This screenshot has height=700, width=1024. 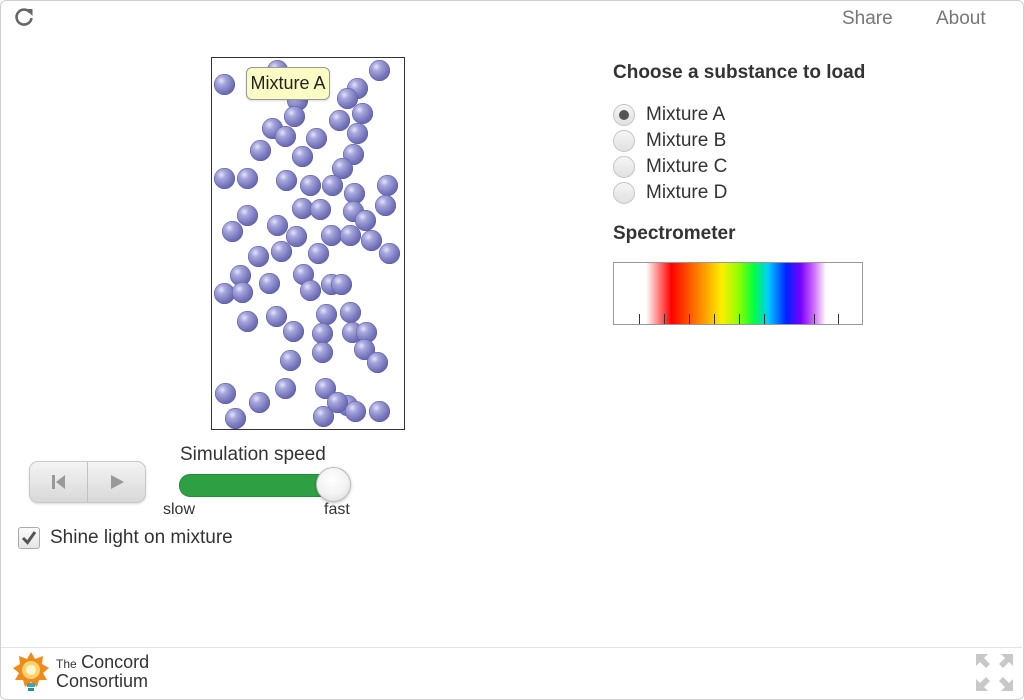 I want to click on play-button, so click(x=116, y=482).